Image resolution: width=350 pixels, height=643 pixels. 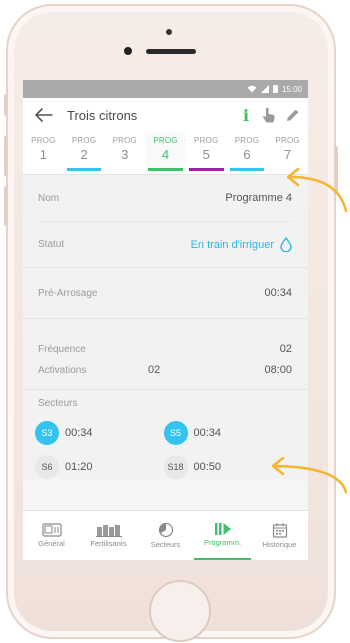 I want to click on activations-label: Activations, so click(x=62, y=370).